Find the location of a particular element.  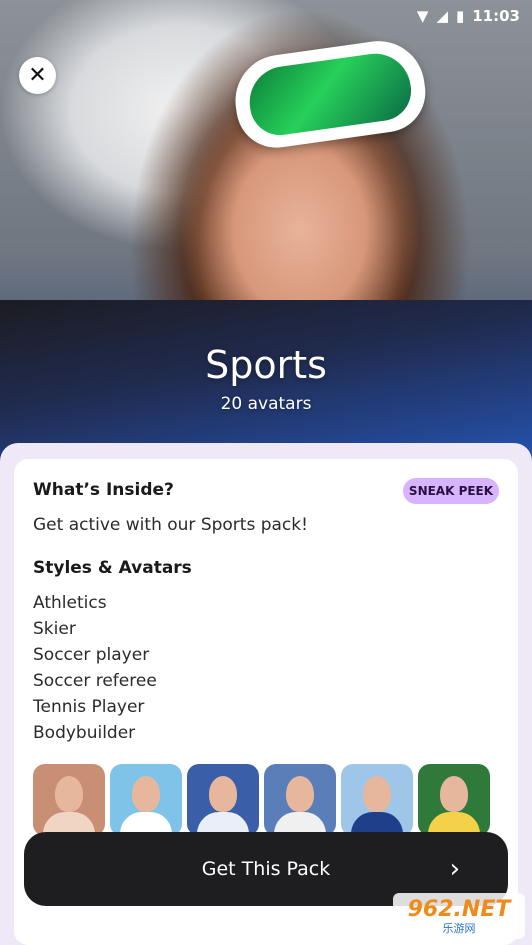

chevron-right-icon: › is located at coordinates (454, 869).